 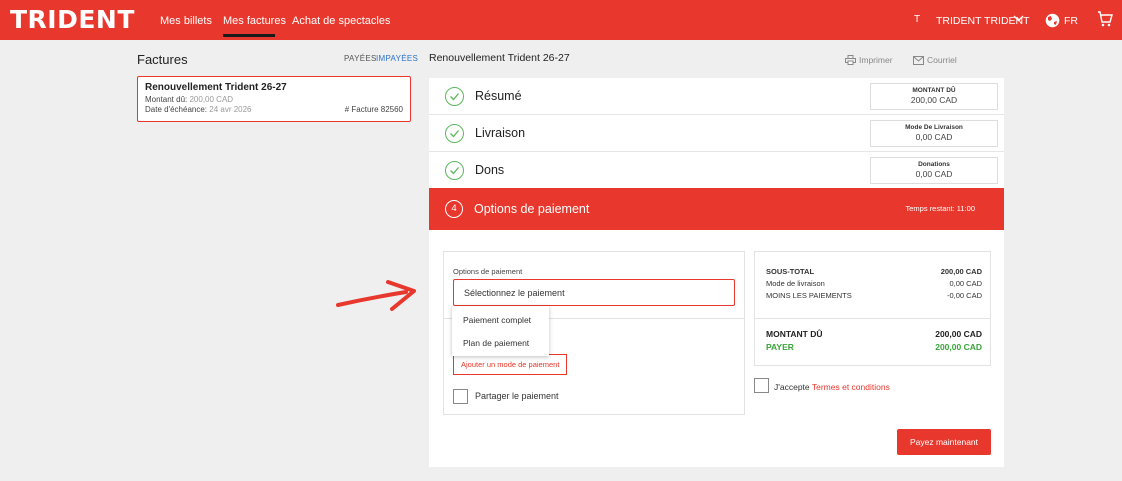 What do you see at coordinates (500, 331) in the screenshot?
I see `payment-dropdown-menu: Paiement complet Plan de paiement` at bounding box center [500, 331].